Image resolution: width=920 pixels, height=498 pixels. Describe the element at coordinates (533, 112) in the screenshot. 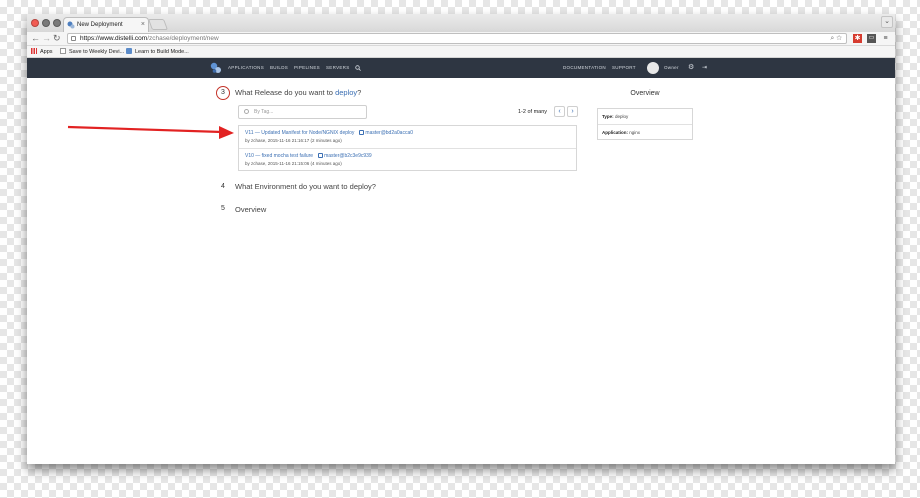

I see `pagination-label: 1-2 of many` at that location.